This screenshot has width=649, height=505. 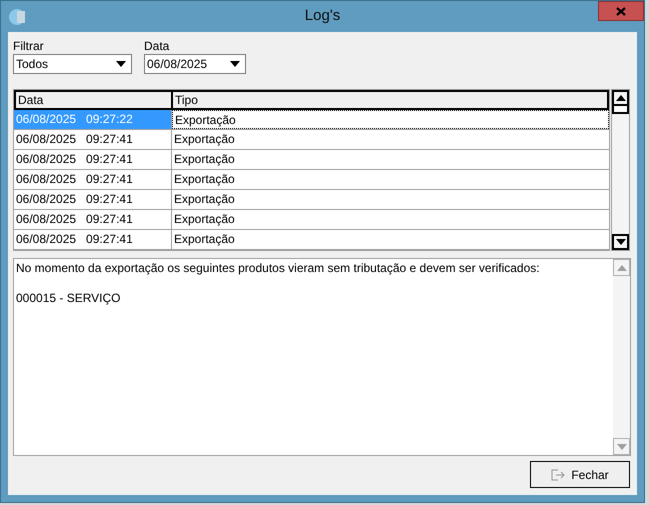 I want to click on scrollbar, so click(x=620, y=170).